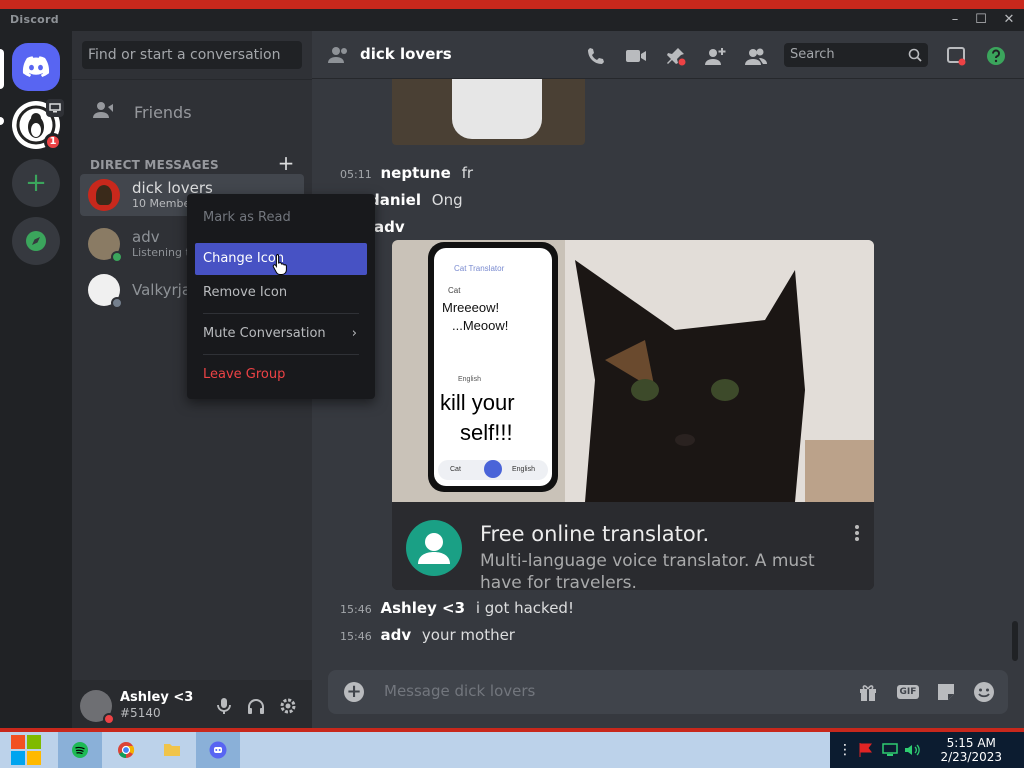  What do you see at coordinates (224, 706) in the screenshot?
I see `mute-mic-button` at bounding box center [224, 706].